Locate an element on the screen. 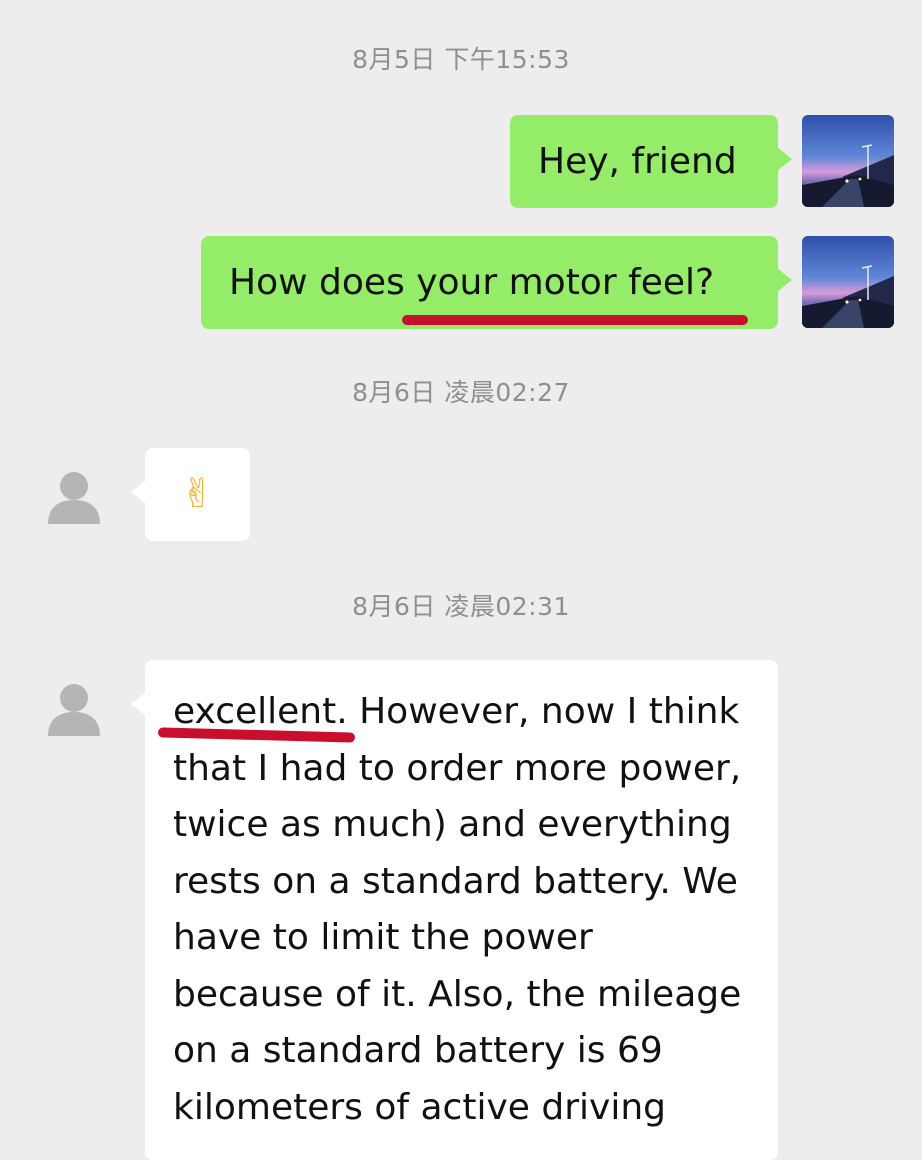 The image size is (922, 1160). message-line: that I had to order more power, is located at coordinates (457, 768).